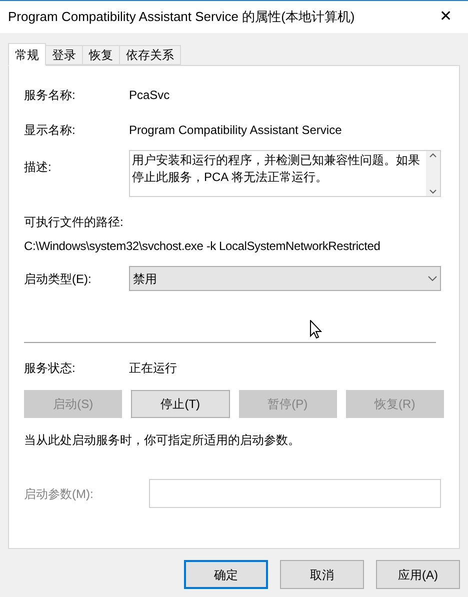  Describe the element at coordinates (316, 329) in the screenshot. I see `mouse-cursor-icon` at that location.